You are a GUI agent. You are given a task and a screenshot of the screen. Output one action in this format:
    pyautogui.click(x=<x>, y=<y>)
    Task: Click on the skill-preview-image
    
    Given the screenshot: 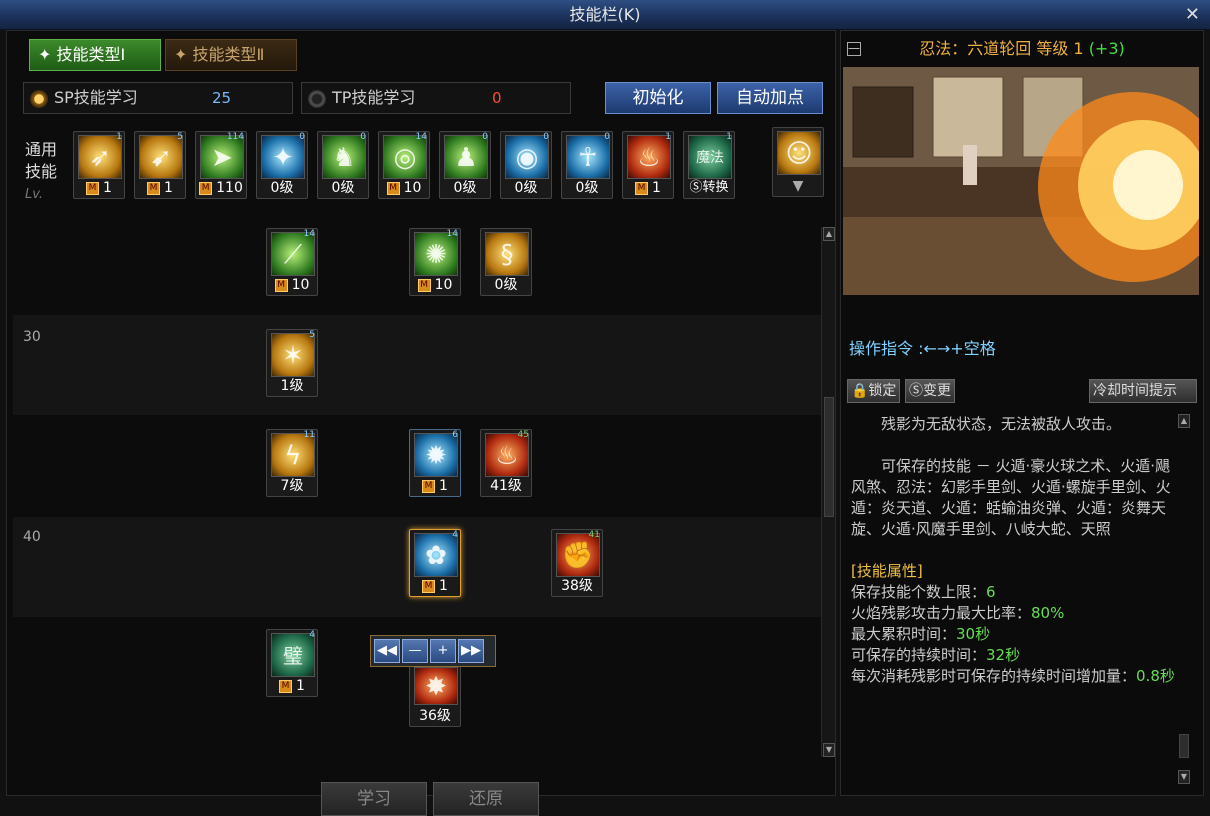 What is the action you would take?
    pyautogui.click(x=1021, y=181)
    